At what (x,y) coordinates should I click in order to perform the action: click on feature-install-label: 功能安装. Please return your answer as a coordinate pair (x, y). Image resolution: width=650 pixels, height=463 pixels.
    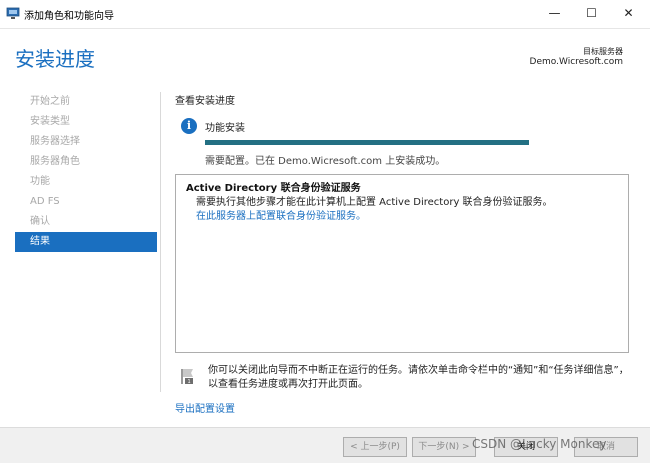
    Looking at the image, I should click on (225, 128).